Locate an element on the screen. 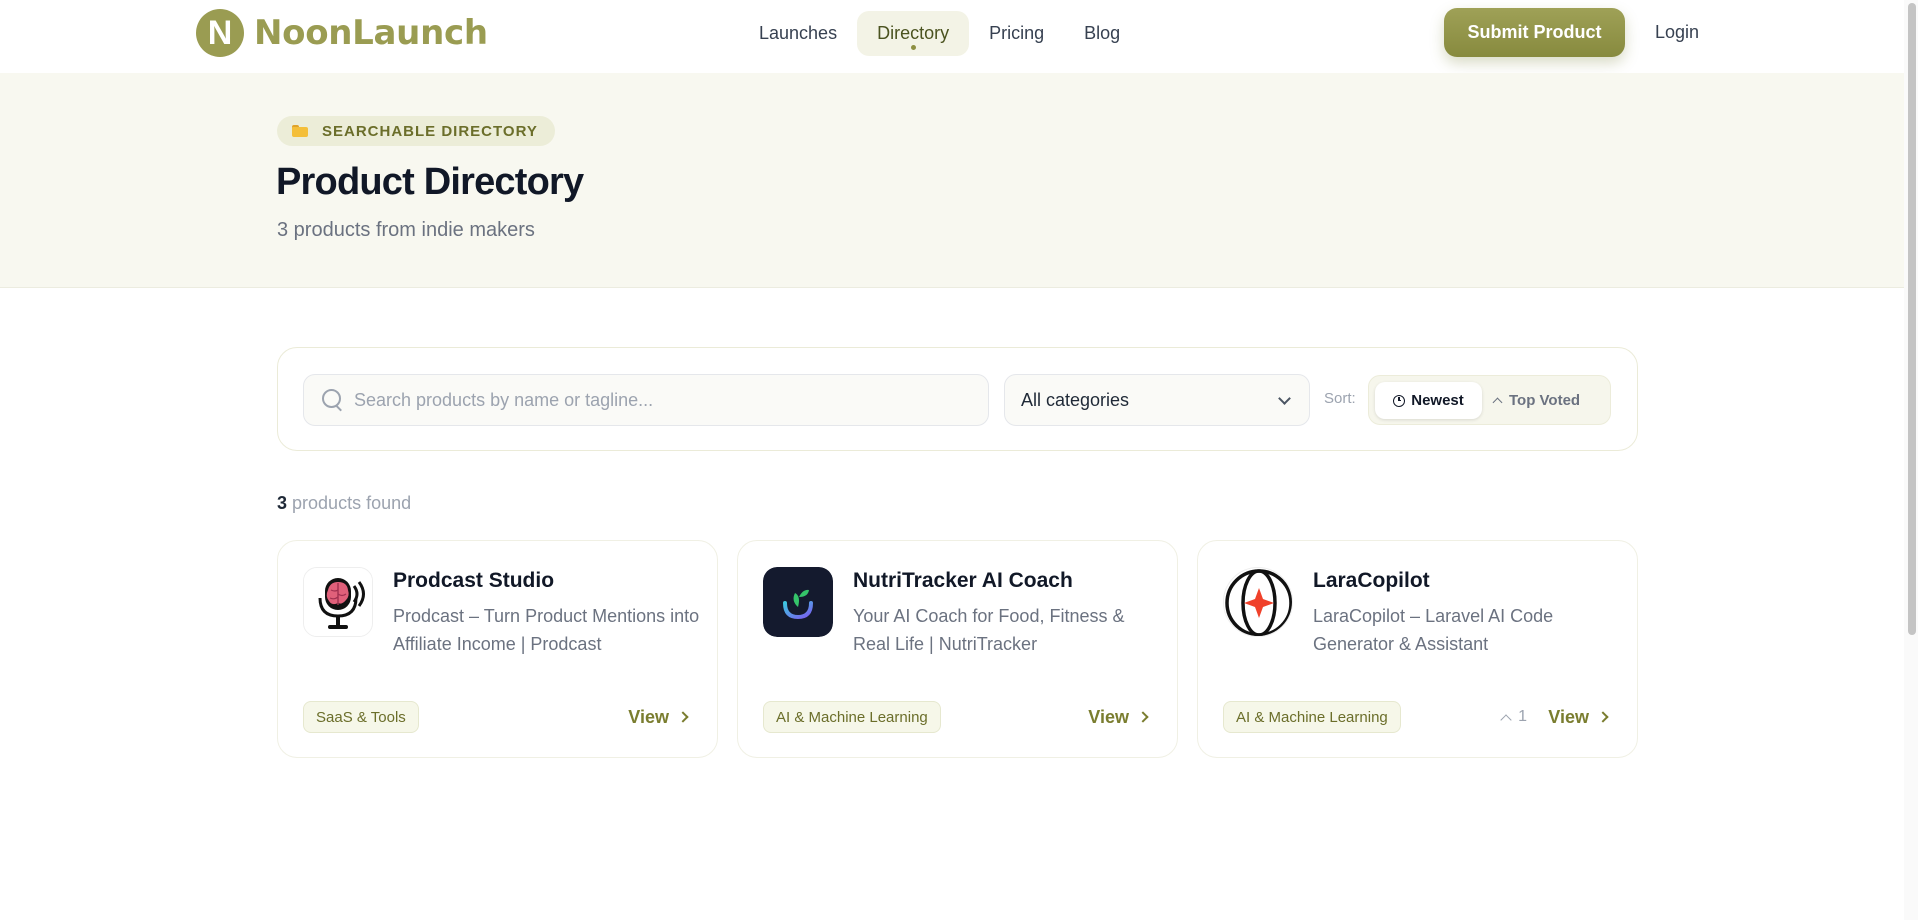 The width and height of the screenshot is (1918, 920). nav-item-label: Directory is located at coordinates (913, 33).